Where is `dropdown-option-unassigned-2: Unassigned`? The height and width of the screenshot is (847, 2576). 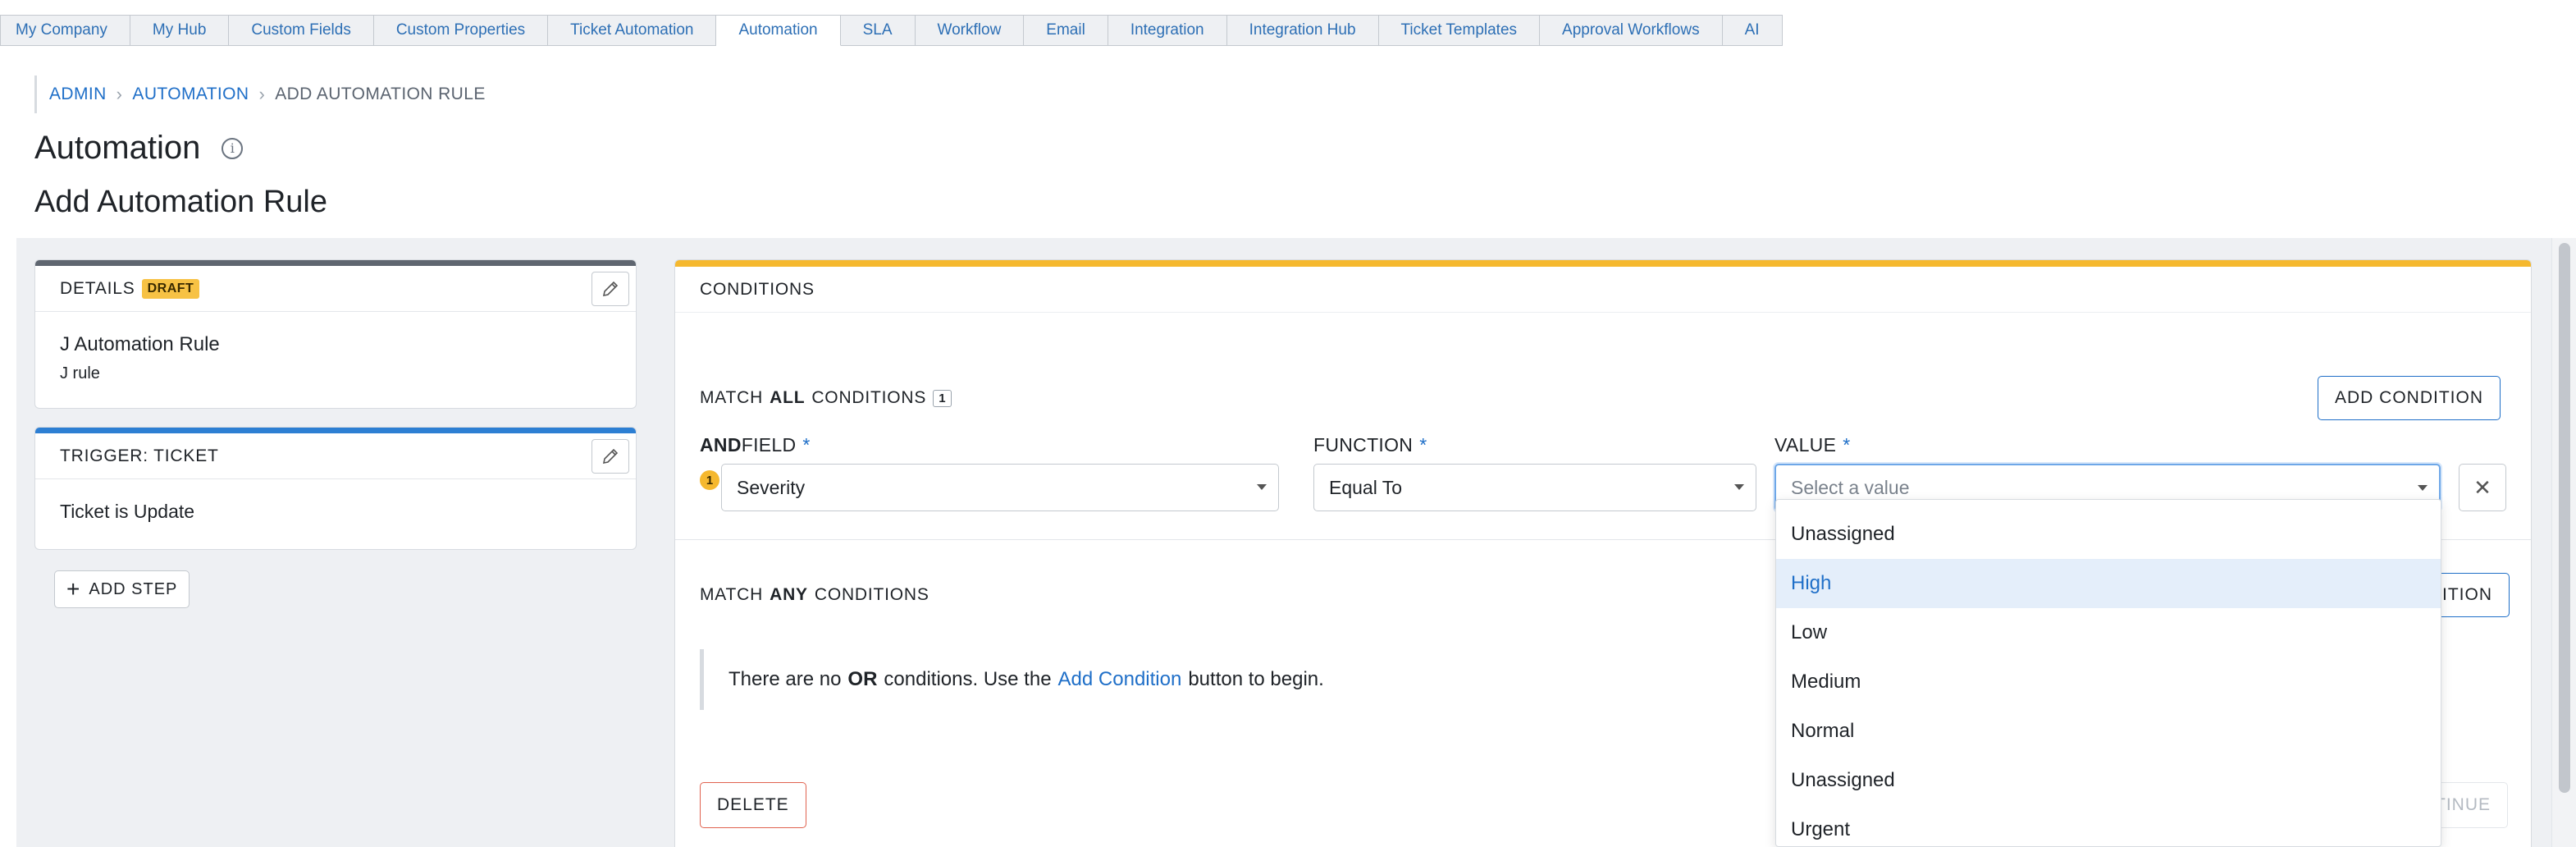
dropdown-option-unassigned-2: Unassigned is located at coordinates (2108, 780).